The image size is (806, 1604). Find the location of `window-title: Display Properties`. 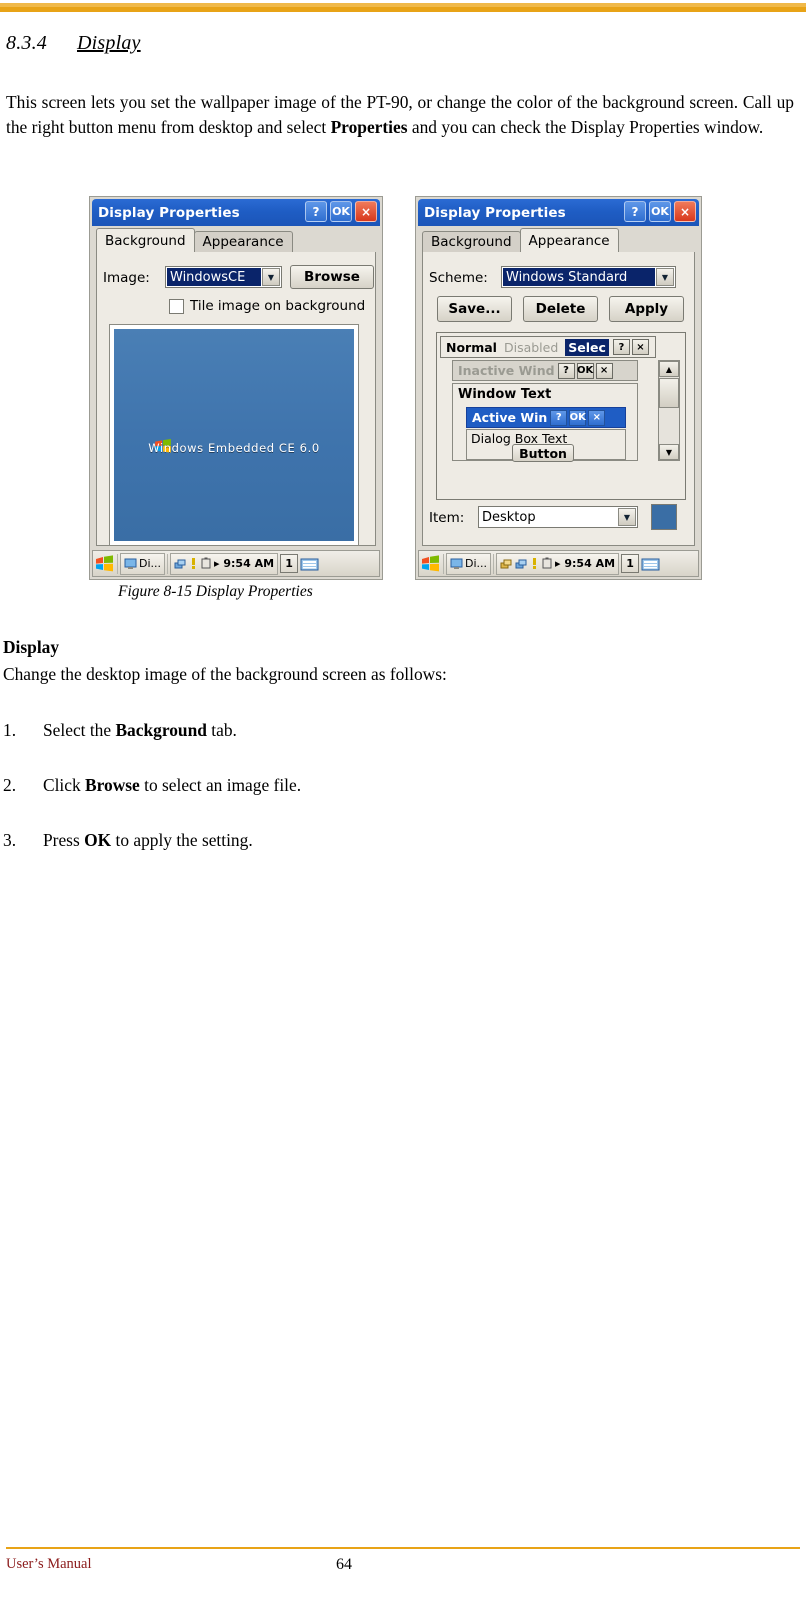

window-title: Display Properties is located at coordinates (169, 212).